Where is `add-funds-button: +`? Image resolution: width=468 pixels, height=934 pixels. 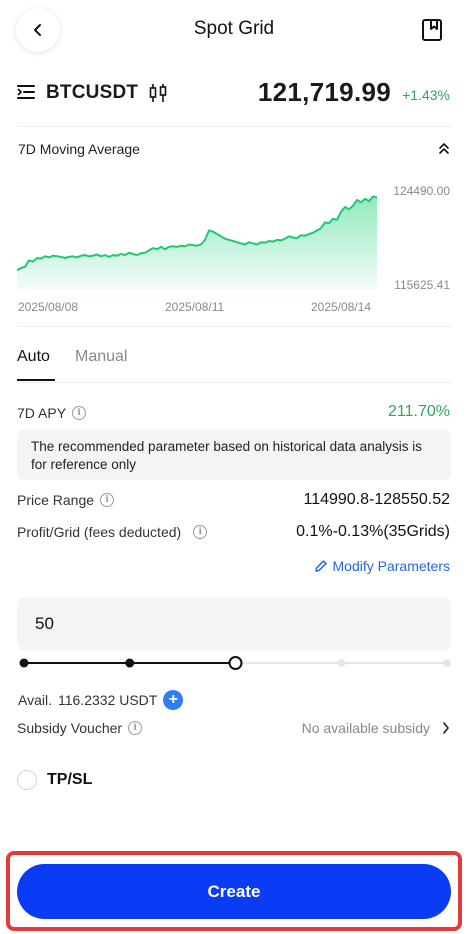 add-funds-button: + is located at coordinates (173, 700).